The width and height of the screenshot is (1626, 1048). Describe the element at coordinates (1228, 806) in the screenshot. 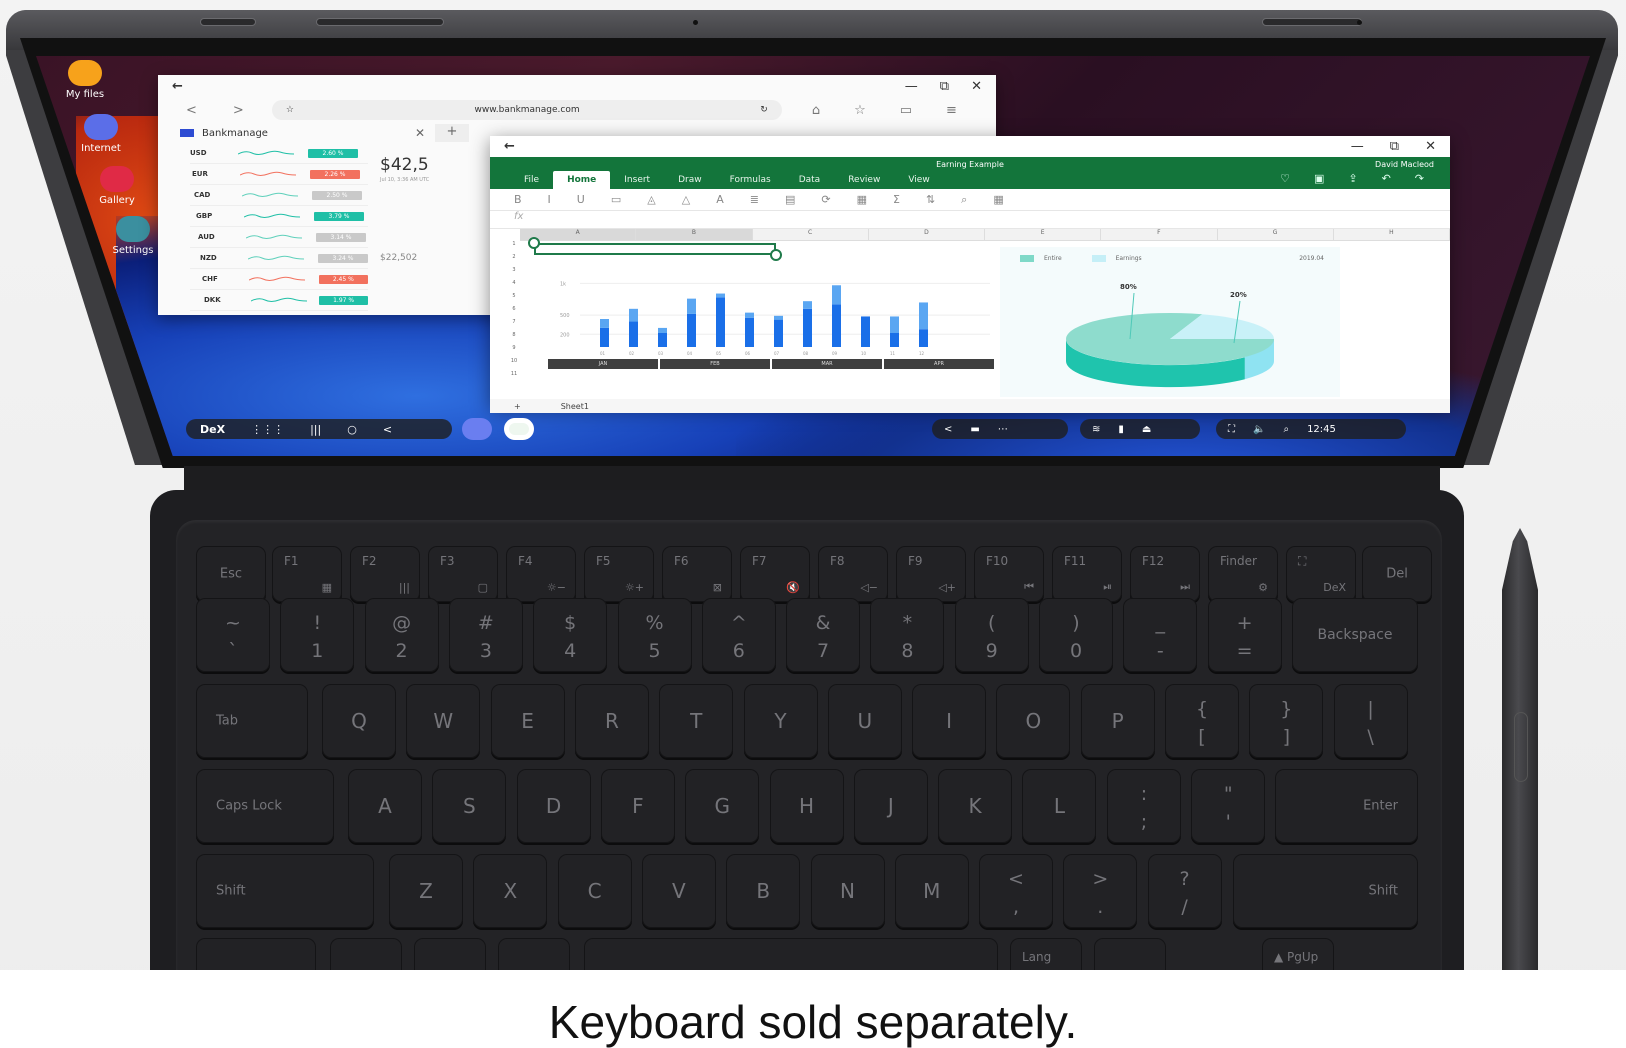

I see `key-symbol: " '` at that location.